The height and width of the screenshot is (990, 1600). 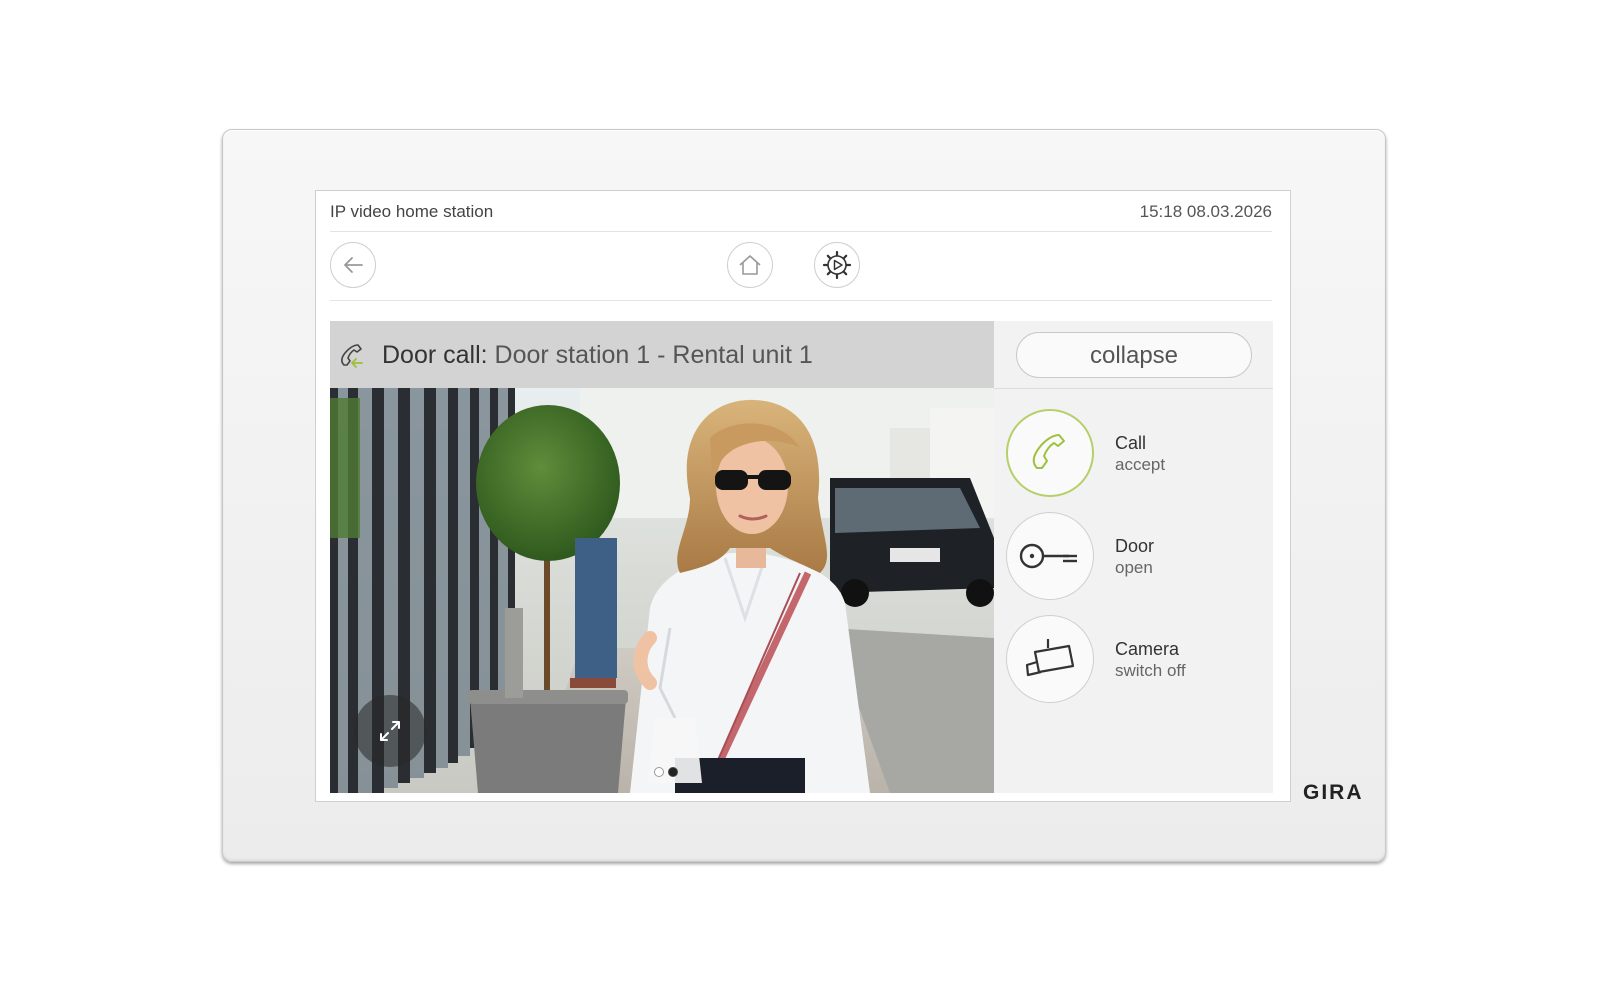 I want to click on phone-handset-icon, so click(x=1048, y=451).